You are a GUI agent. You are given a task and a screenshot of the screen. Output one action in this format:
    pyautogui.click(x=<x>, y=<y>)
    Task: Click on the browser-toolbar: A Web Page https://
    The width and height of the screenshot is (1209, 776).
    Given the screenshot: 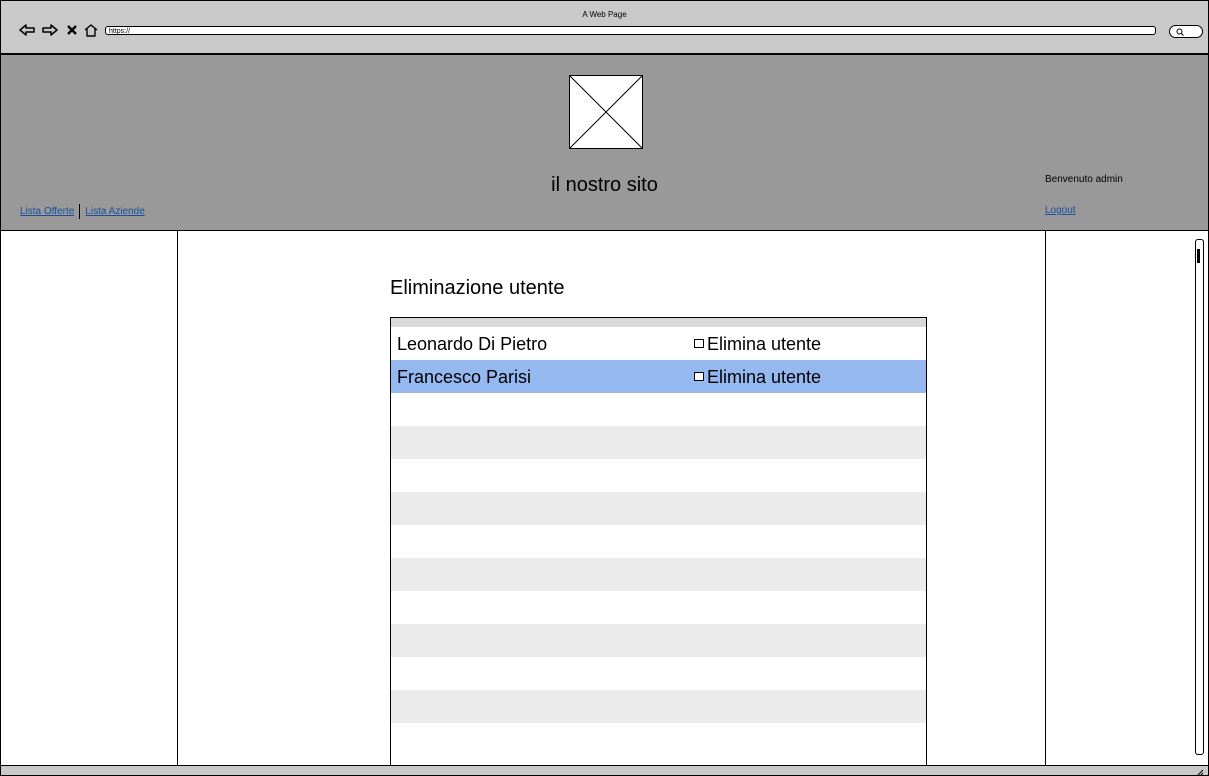 What is the action you would take?
    pyautogui.click(x=604, y=28)
    